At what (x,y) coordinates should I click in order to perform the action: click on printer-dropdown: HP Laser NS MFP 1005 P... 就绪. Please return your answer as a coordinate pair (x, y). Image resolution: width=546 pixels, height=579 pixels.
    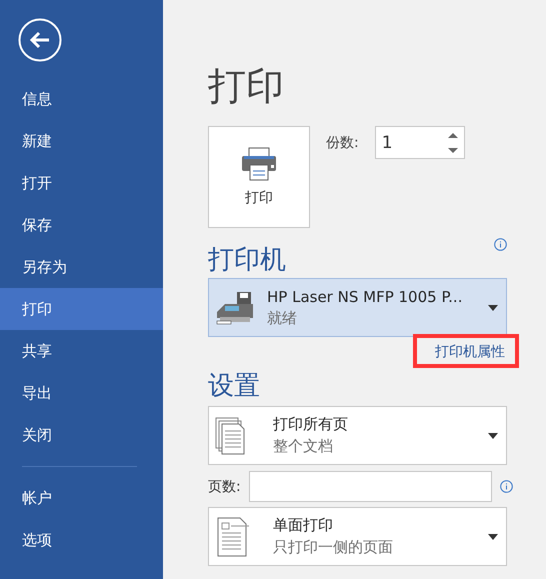
    Looking at the image, I should click on (357, 307).